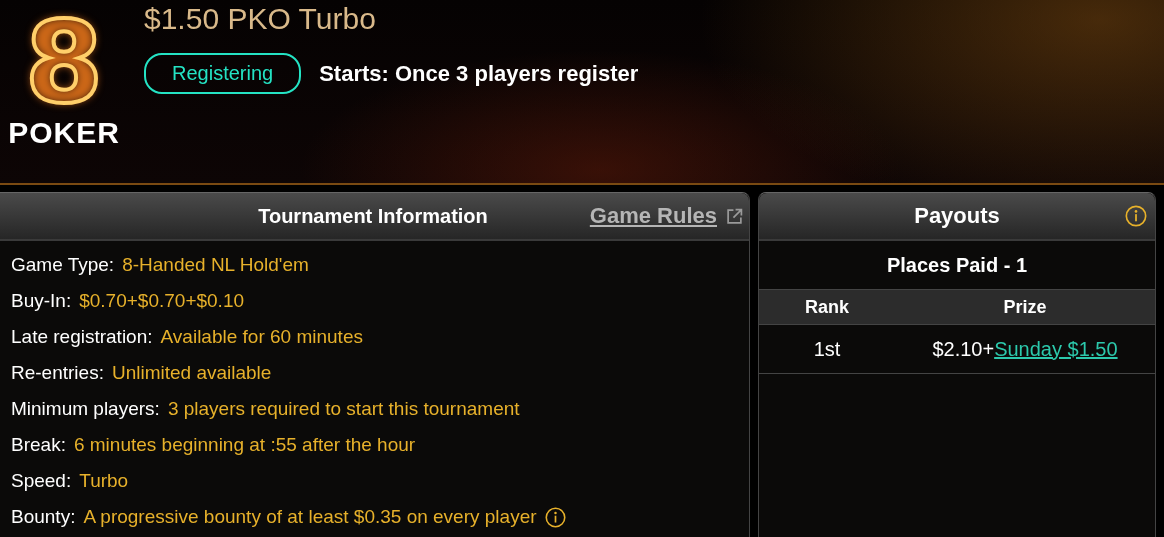 The height and width of the screenshot is (537, 1164). I want to click on info-value: 8-Handed NL Hold'em, so click(215, 265).